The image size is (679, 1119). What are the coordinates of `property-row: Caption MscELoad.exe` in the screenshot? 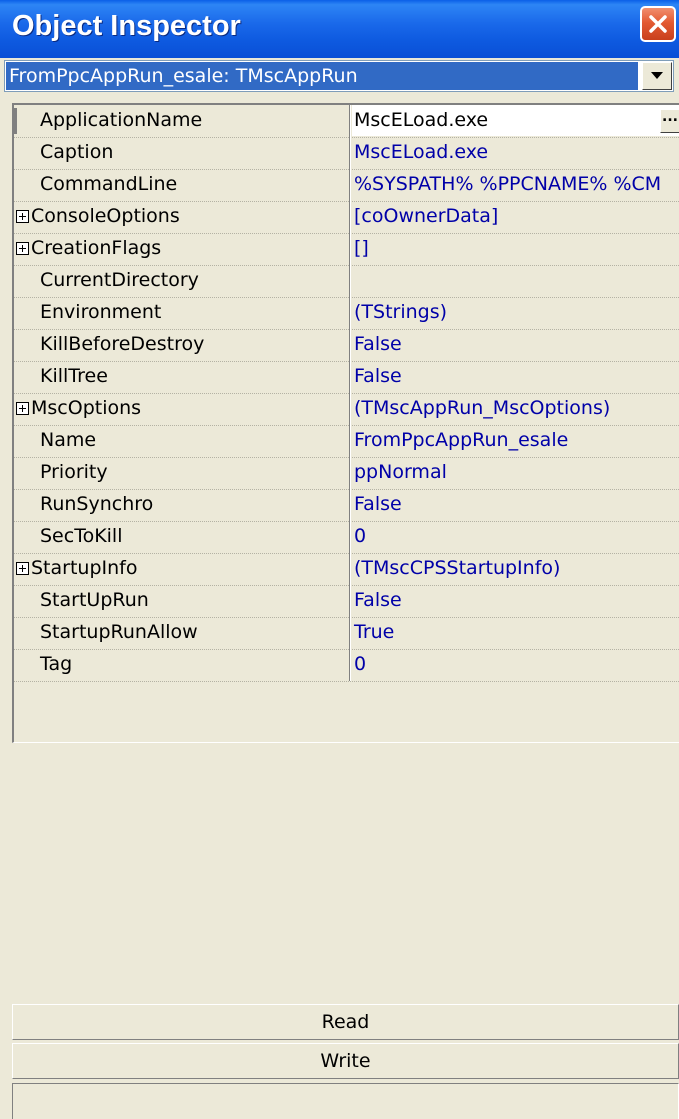 It's located at (346, 153).